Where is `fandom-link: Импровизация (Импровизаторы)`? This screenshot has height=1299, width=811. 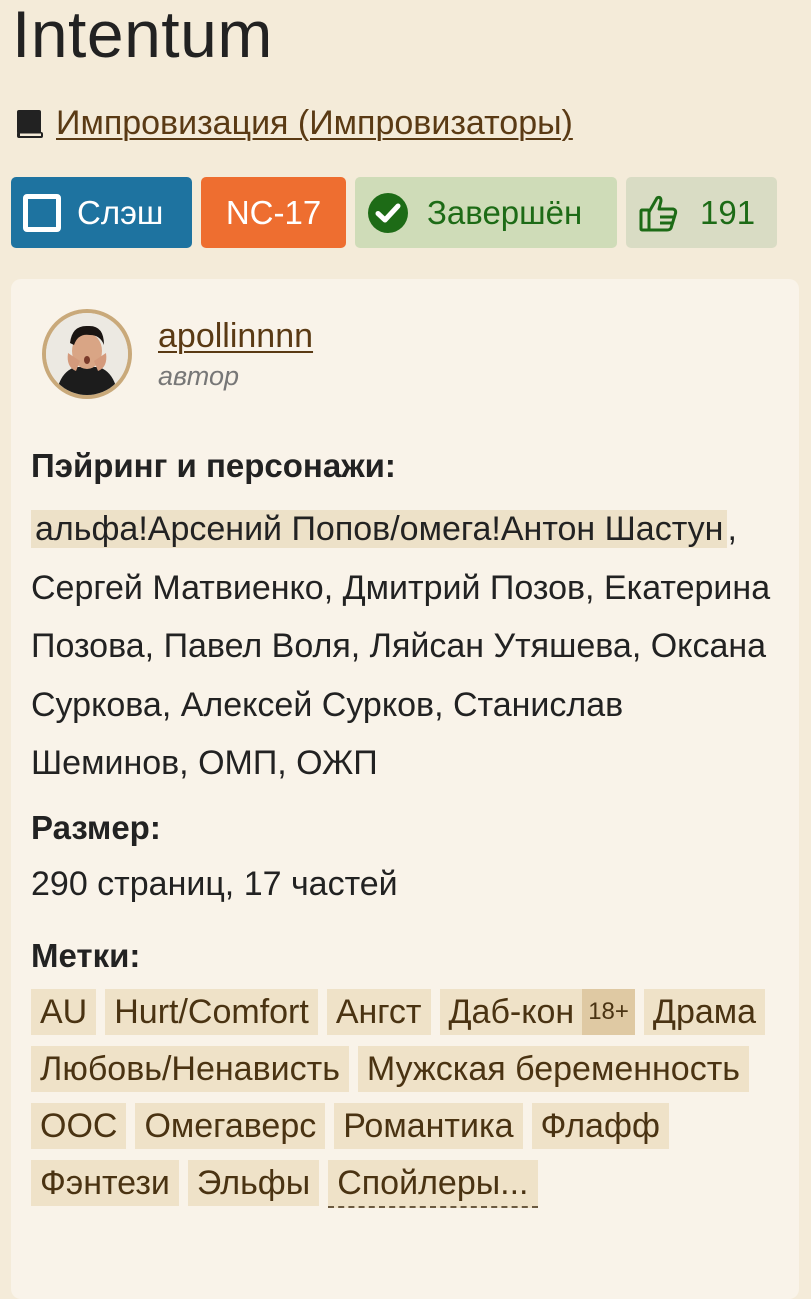
fandom-link: Импровизация (Импровизаторы) is located at coordinates (314, 123).